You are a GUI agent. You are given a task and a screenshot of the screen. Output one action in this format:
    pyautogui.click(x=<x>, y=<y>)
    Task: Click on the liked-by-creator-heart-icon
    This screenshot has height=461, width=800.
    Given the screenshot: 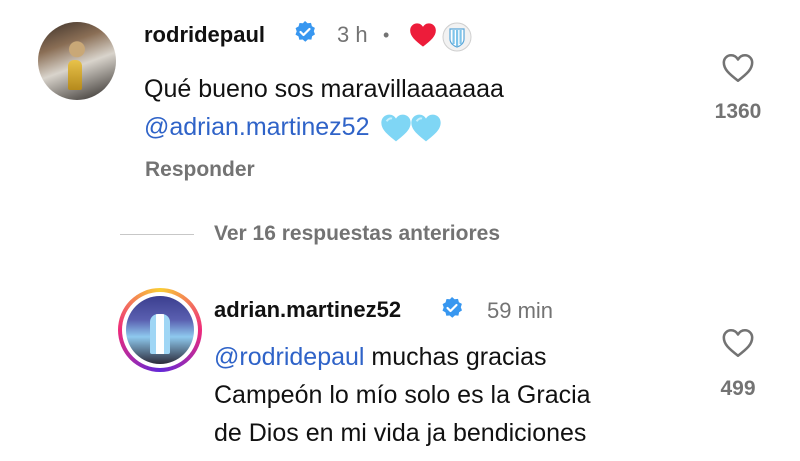 What is the action you would take?
    pyautogui.click(x=423, y=35)
    